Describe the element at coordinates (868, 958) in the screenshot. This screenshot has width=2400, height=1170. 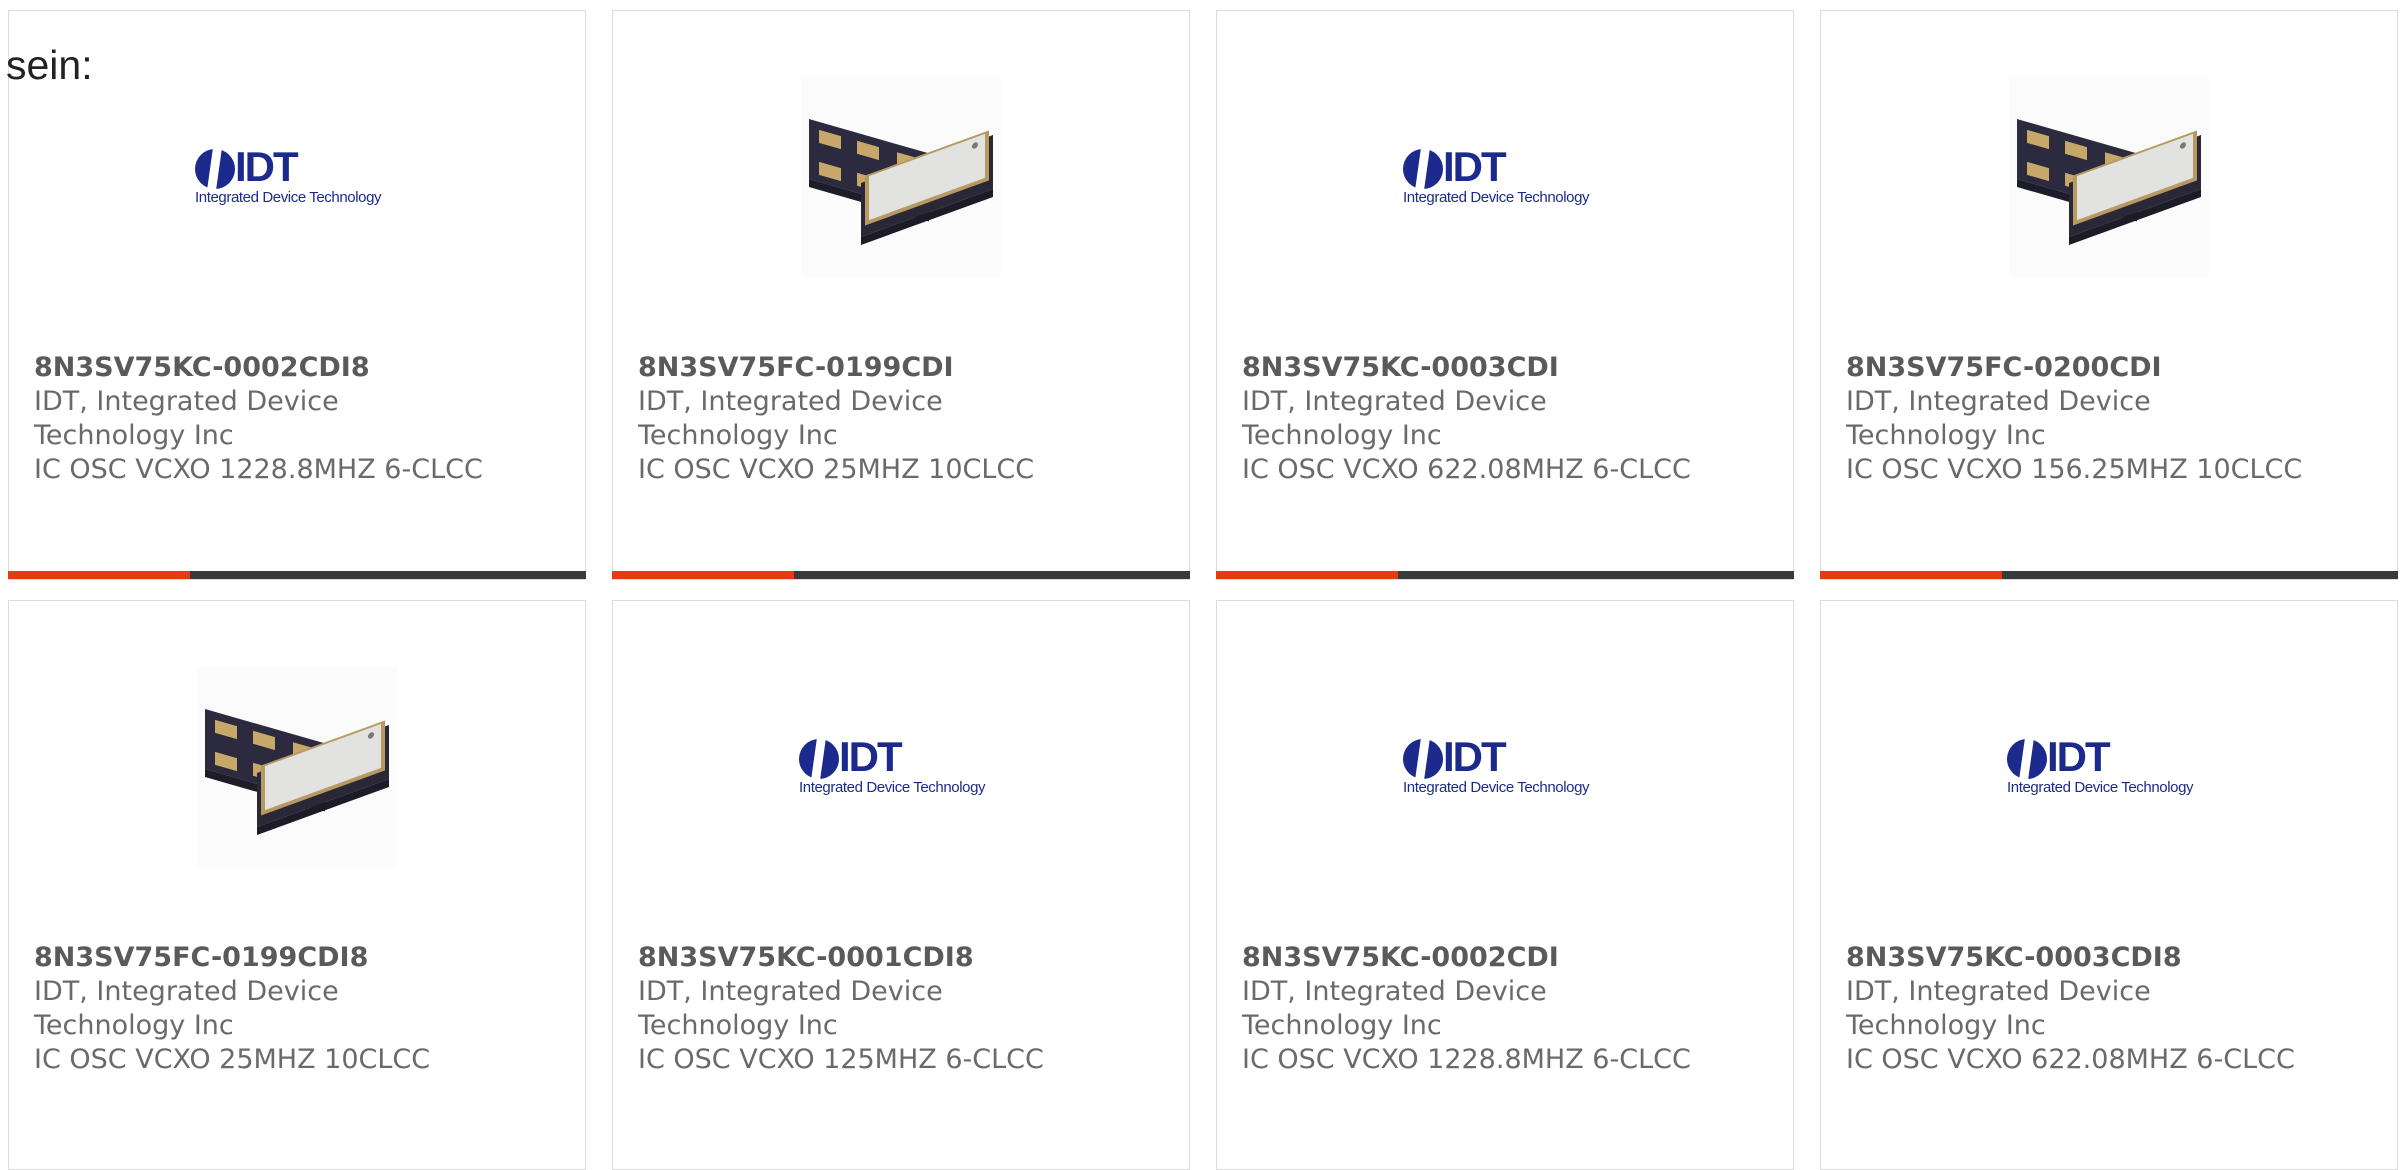
I see `part-number: 8N3SV75KC-0001CDI8` at that location.